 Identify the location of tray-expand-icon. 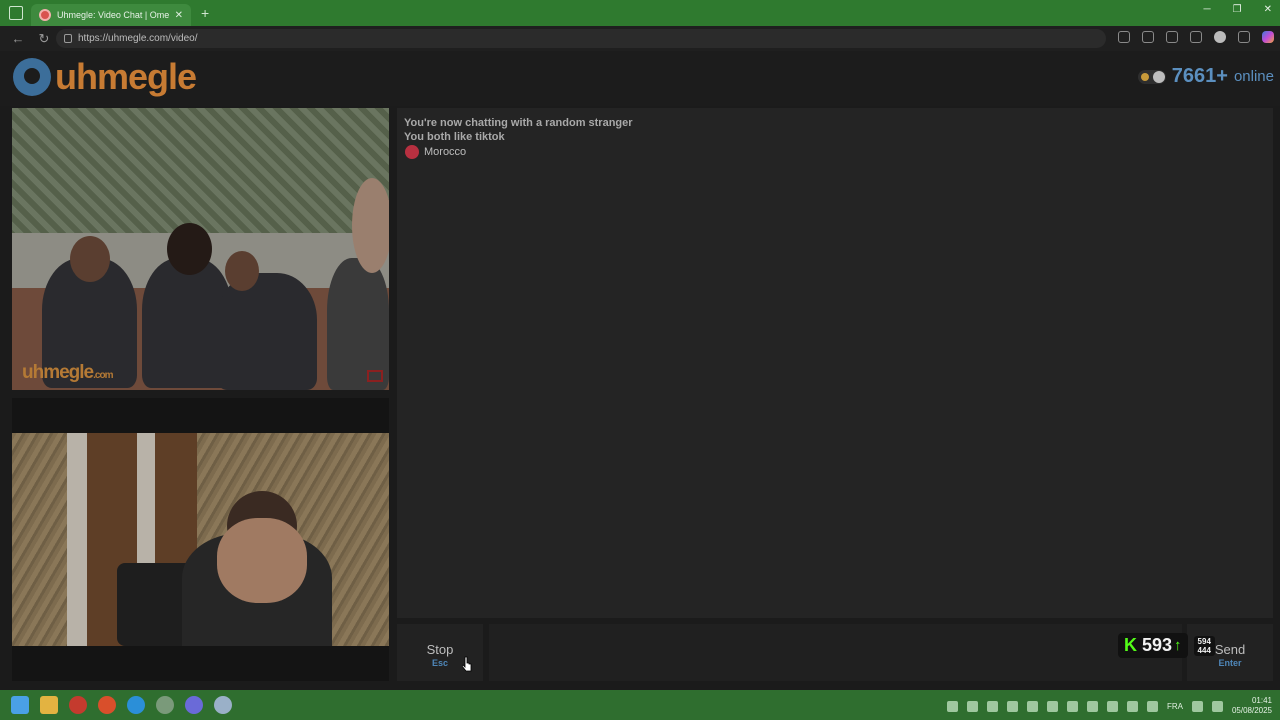
(952, 706).